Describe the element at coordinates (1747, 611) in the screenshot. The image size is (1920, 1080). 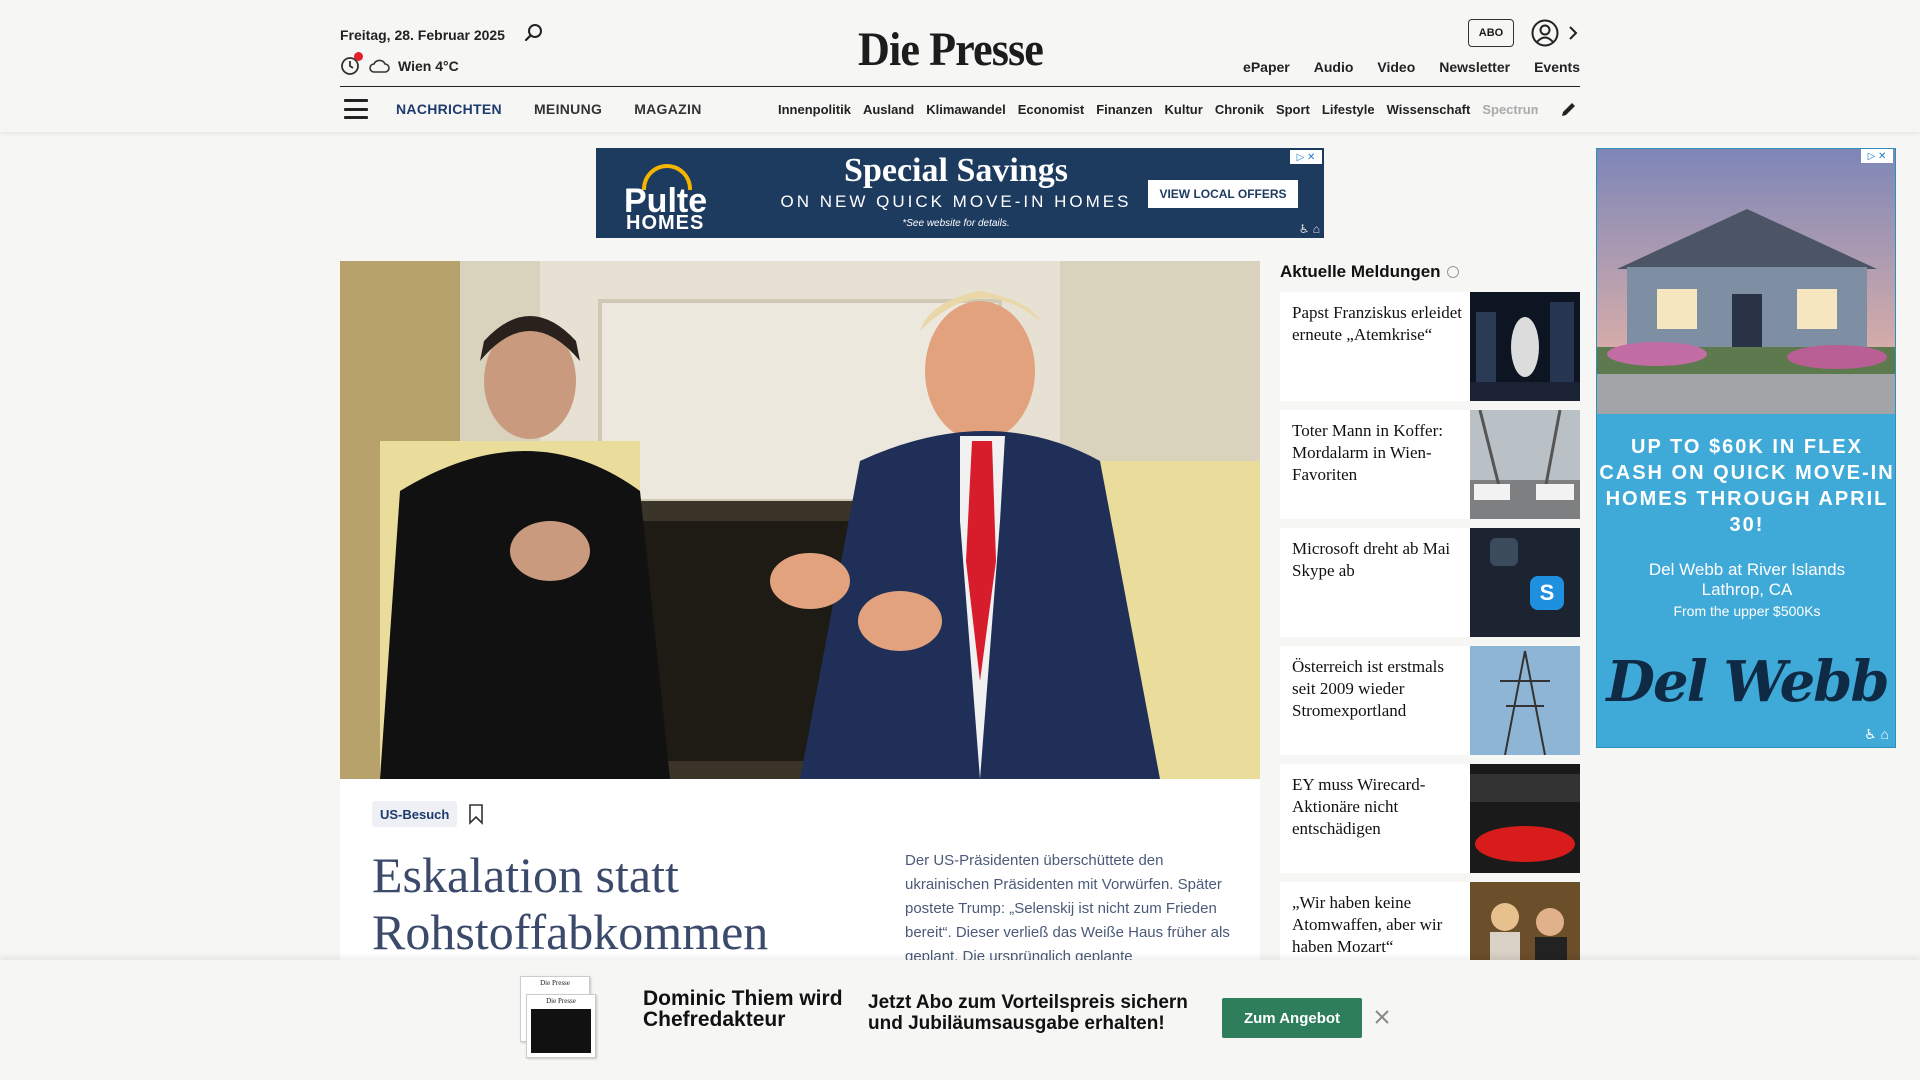
I see `side-ad-price: From the upper $500Ks` at that location.